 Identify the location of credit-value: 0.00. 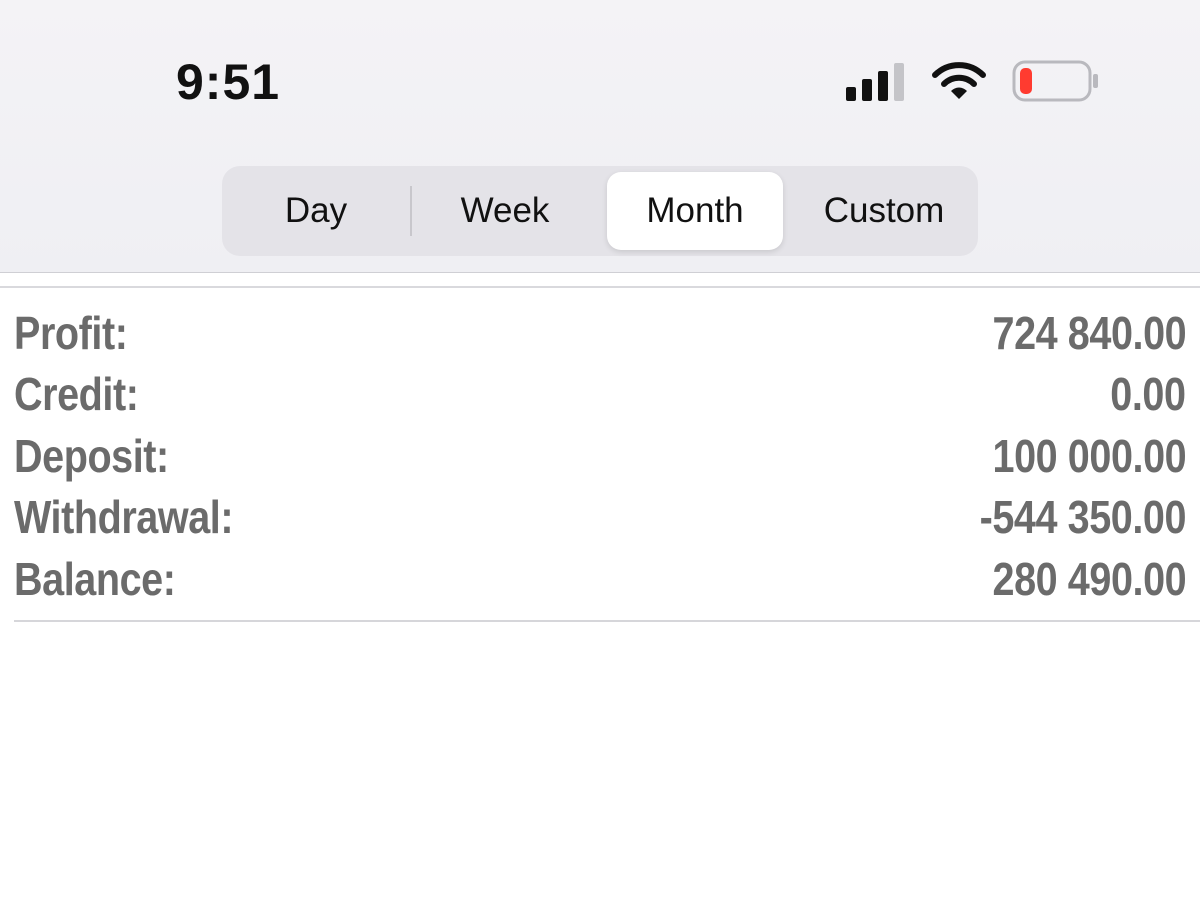
(1148, 394).